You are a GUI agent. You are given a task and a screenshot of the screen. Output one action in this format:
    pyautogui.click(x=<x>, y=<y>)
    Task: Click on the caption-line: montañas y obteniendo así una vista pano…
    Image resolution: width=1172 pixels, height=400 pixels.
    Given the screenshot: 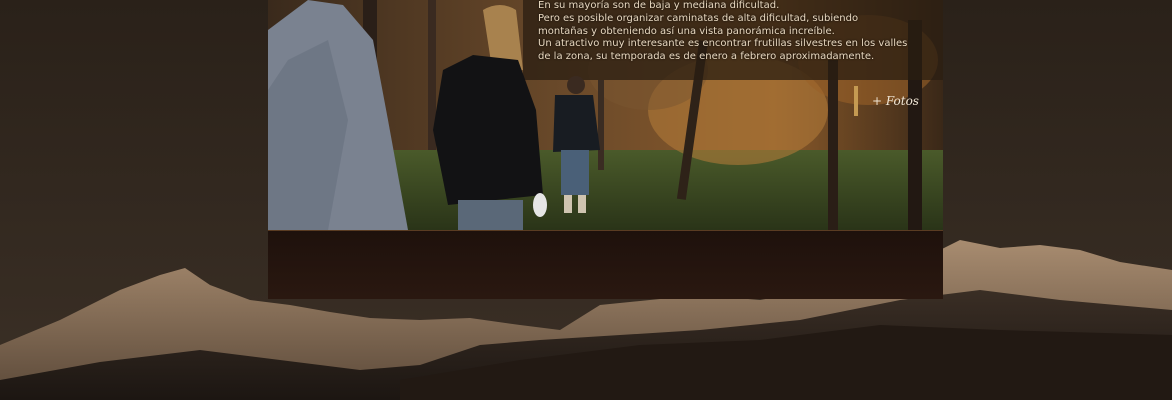 What is the action you would take?
    pyautogui.click(x=686, y=31)
    